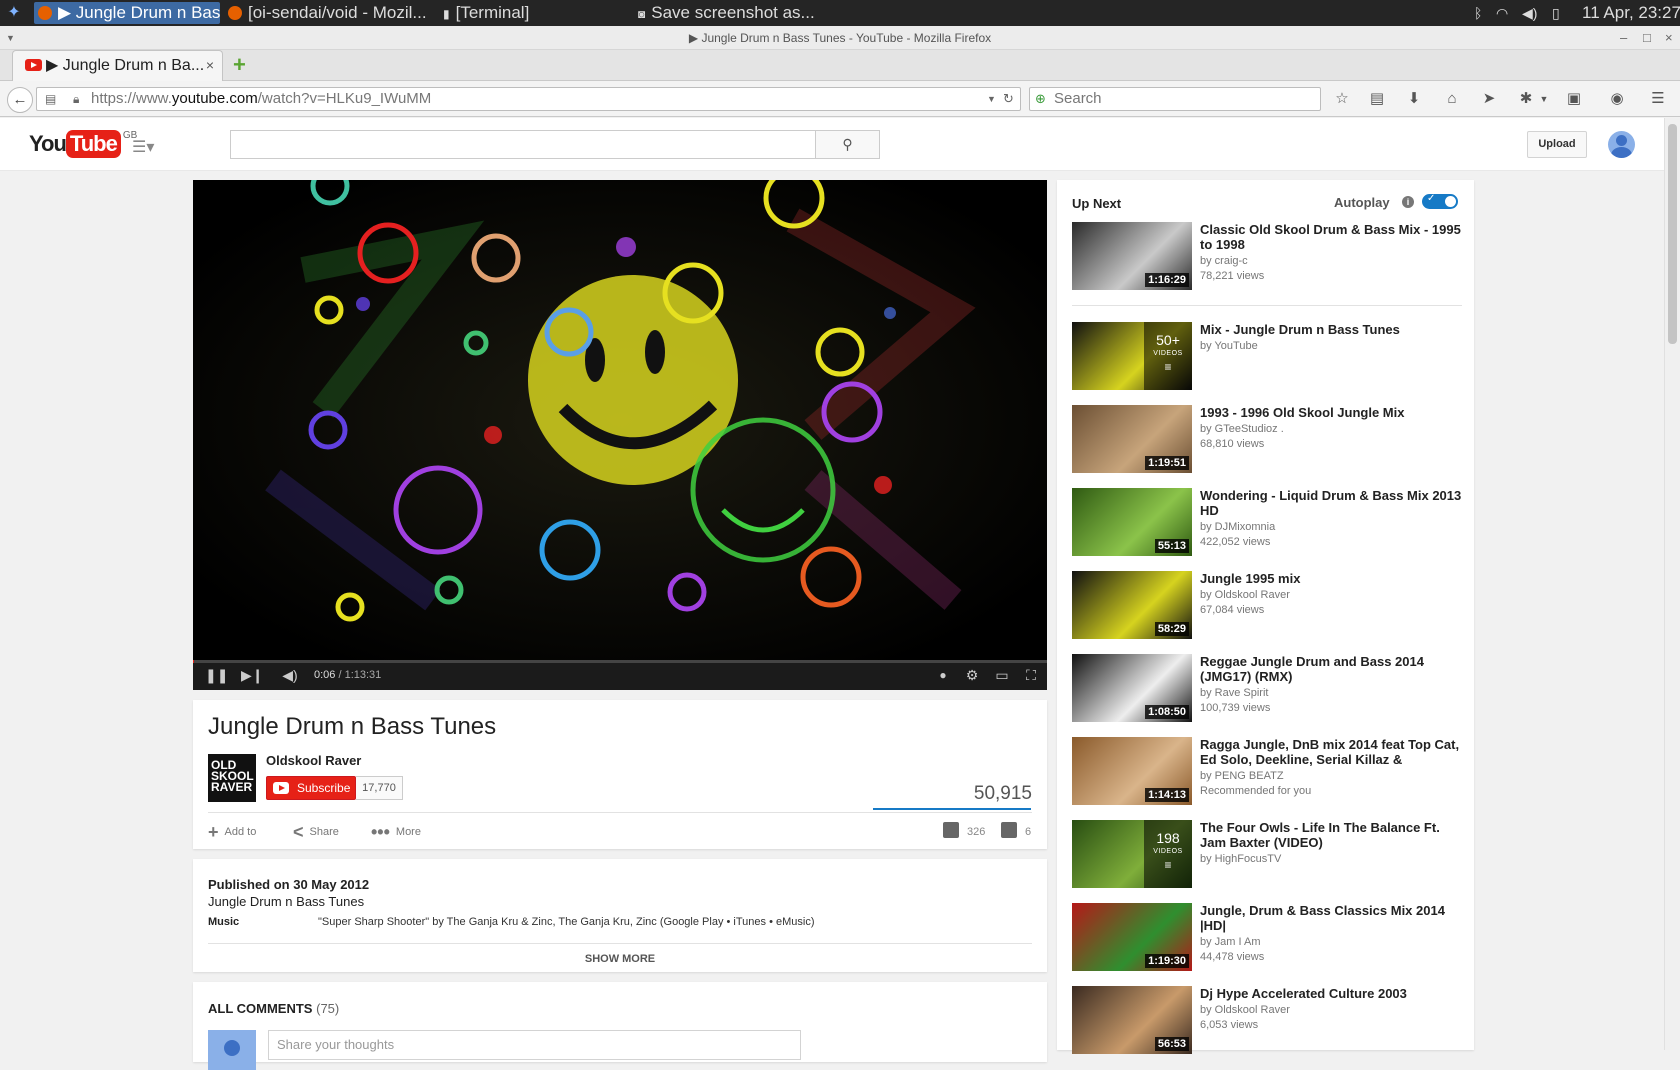 The width and height of the screenshot is (1680, 1070). What do you see at coordinates (1175, 99) in the screenshot?
I see `search-bar: ⊕ Search` at bounding box center [1175, 99].